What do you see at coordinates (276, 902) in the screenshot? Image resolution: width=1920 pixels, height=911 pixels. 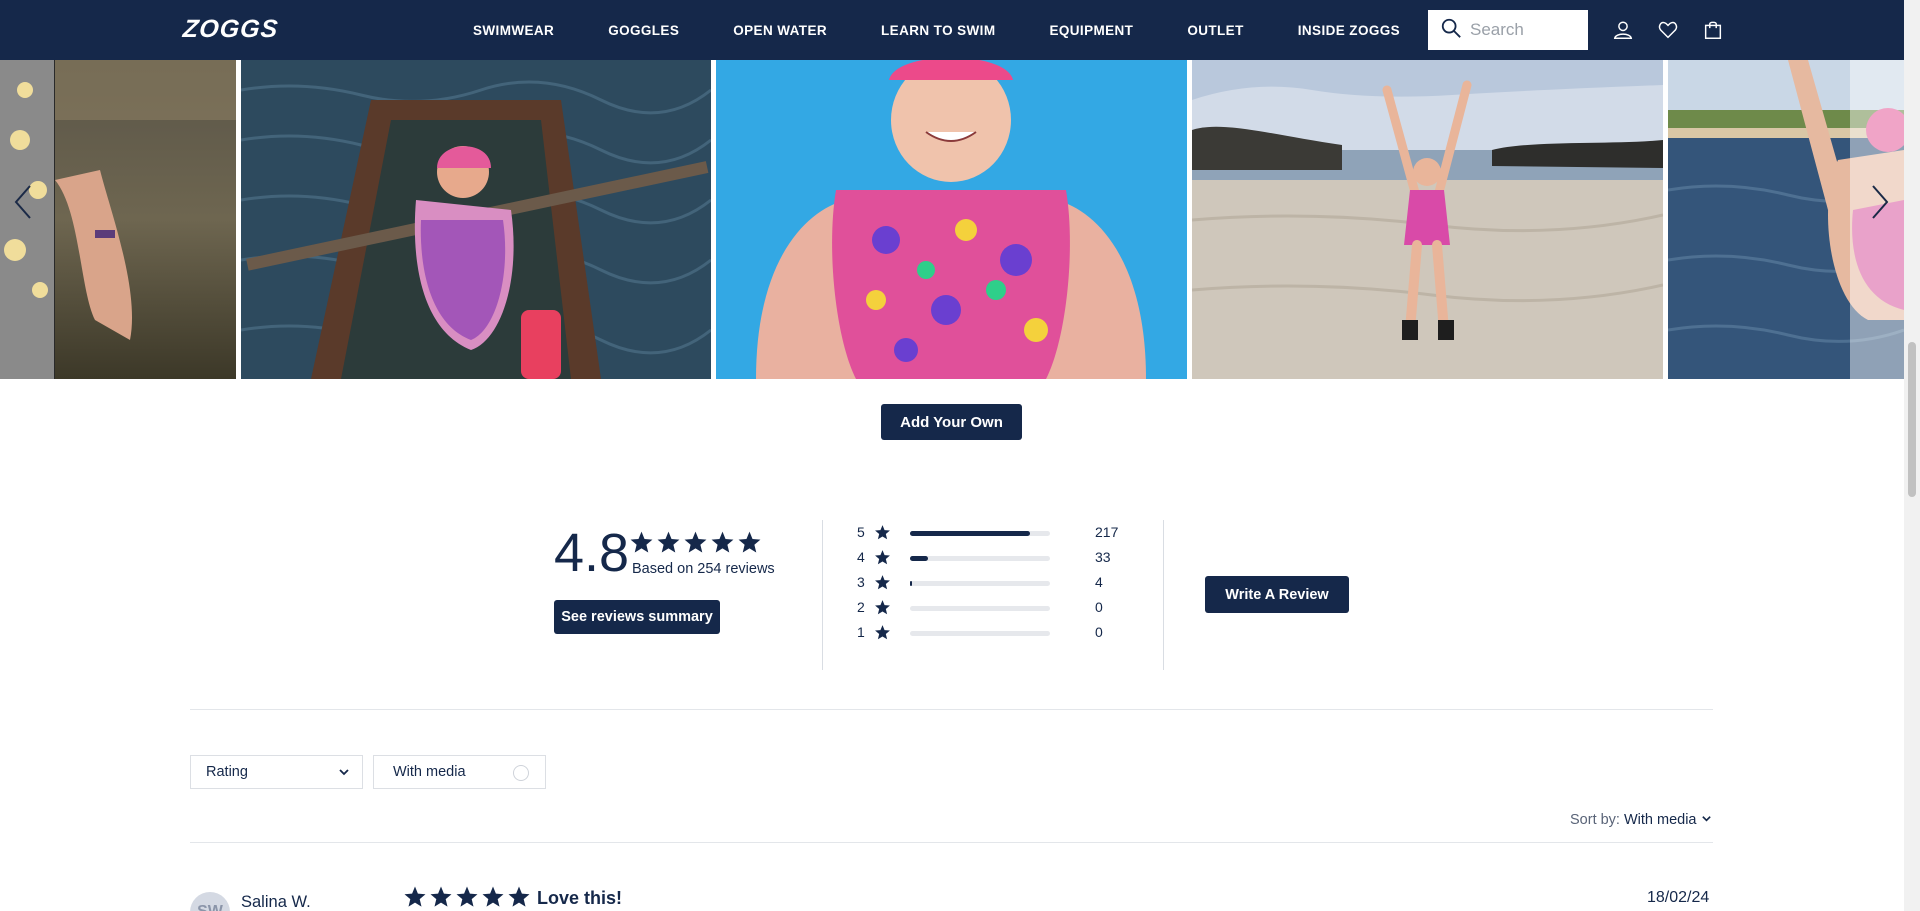 I see `reviewer-name: Salina W.` at bounding box center [276, 902].